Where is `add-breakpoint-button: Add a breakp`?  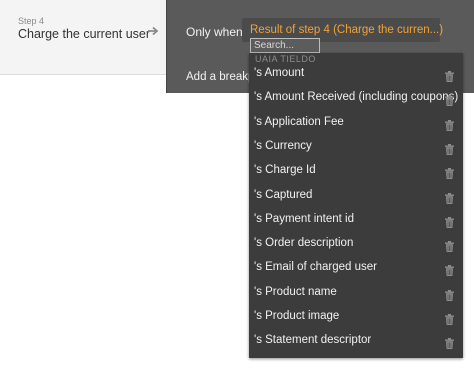
add-breakpoint-button: Add a breakp is located at coordinates (220, 77).